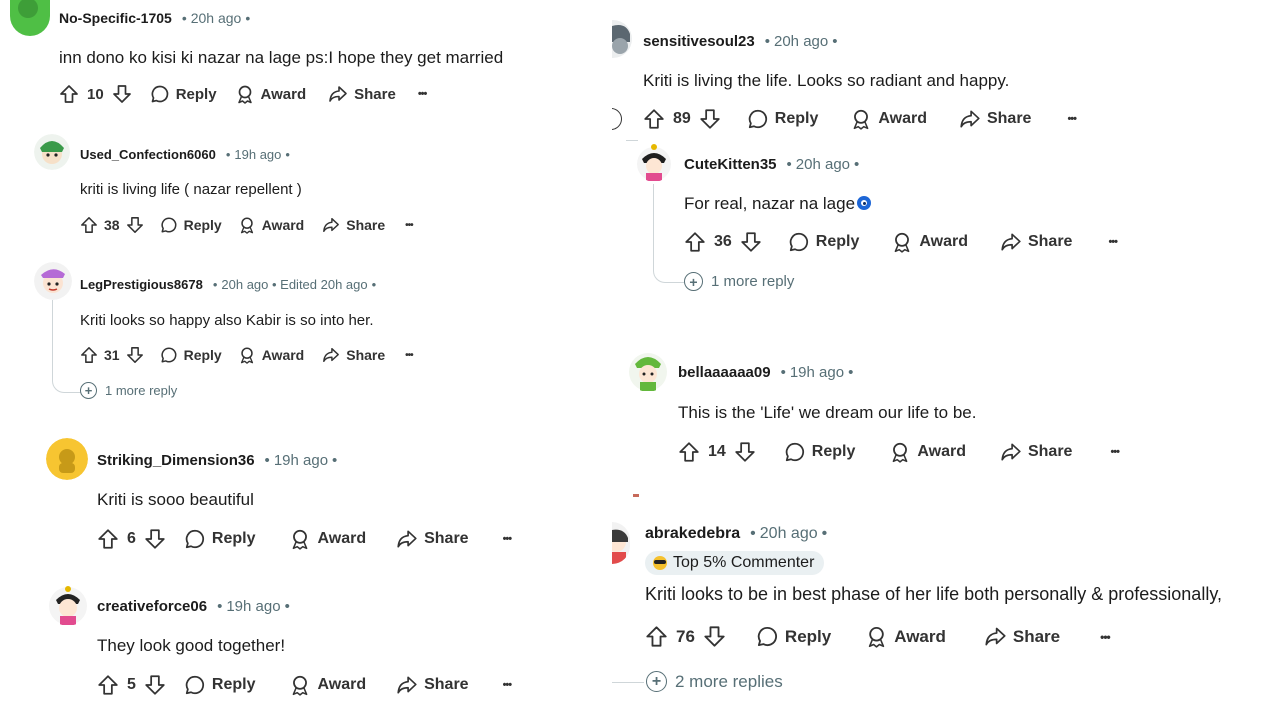 This screenshot has width=1280, height=720. I want to click on vote-count: 76, so click(685, 636).